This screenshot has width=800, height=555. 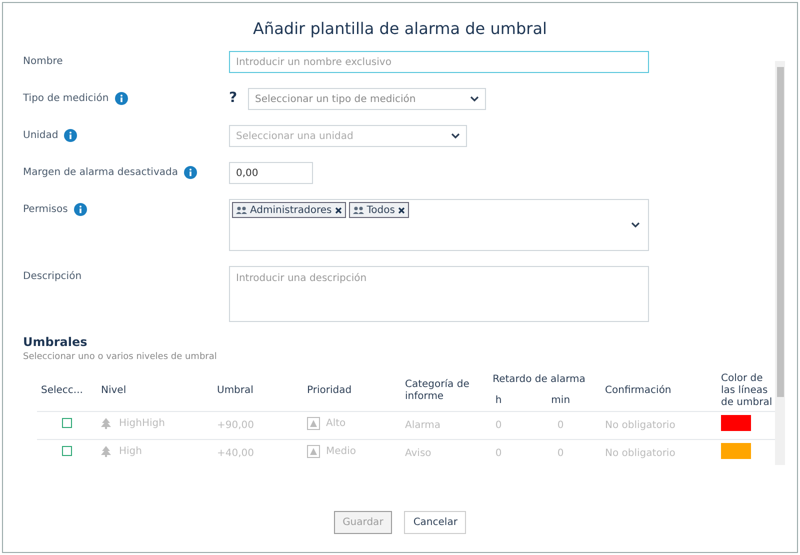 I want to click on column-header: Color de las líneas de umbral, so click(x=746, y=390).